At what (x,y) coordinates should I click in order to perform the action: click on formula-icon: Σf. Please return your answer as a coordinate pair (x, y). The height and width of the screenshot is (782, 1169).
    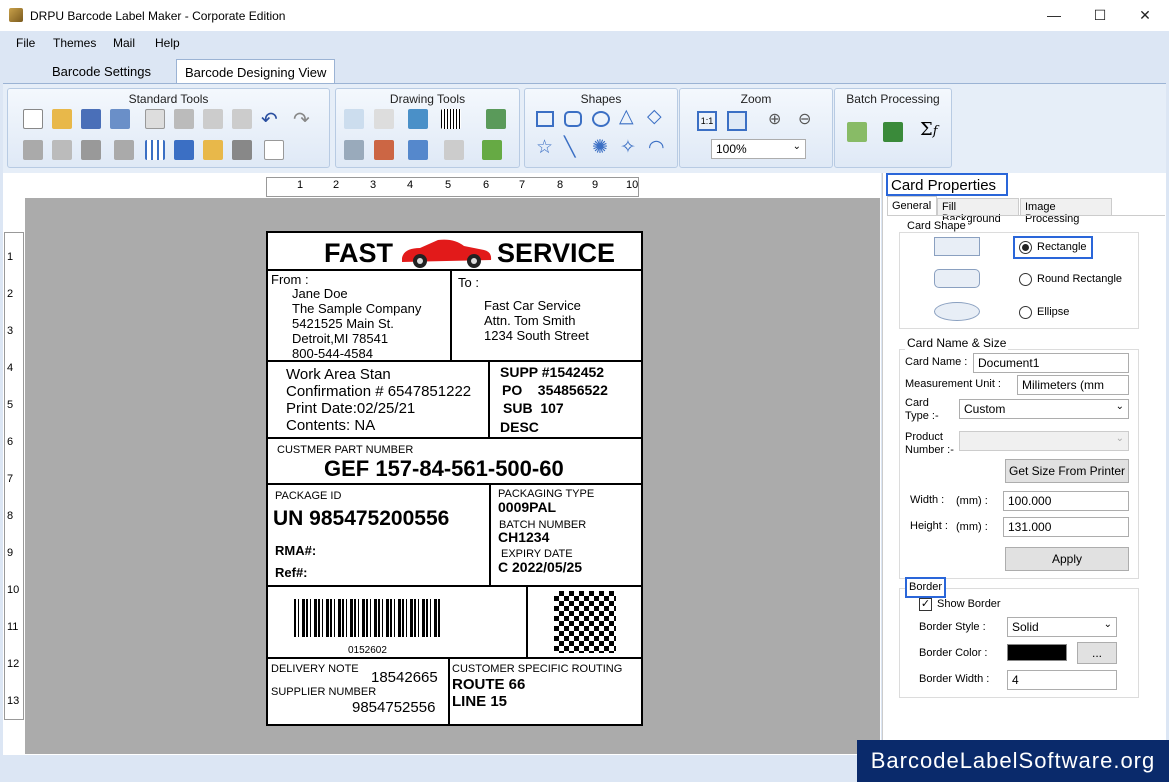
    Looking at the image, I should click on (929, 129).